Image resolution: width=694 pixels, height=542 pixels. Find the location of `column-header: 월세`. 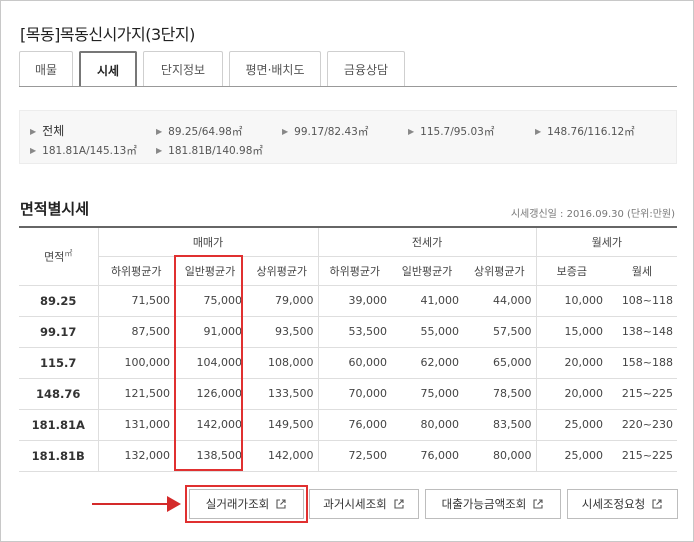

column-header: 월세 is located at coordinates (642, 271).